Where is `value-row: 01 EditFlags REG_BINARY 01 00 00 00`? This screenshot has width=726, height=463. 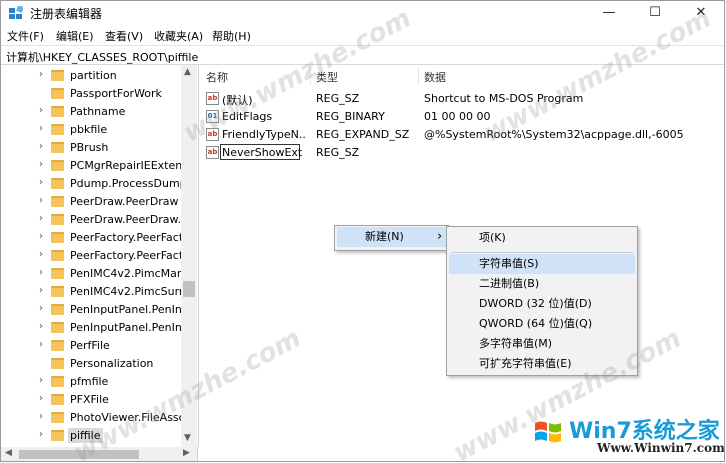
value-row: 01 EditFlags REG_BINARY 01 00 00 00 is located at coordinates (460, 117).